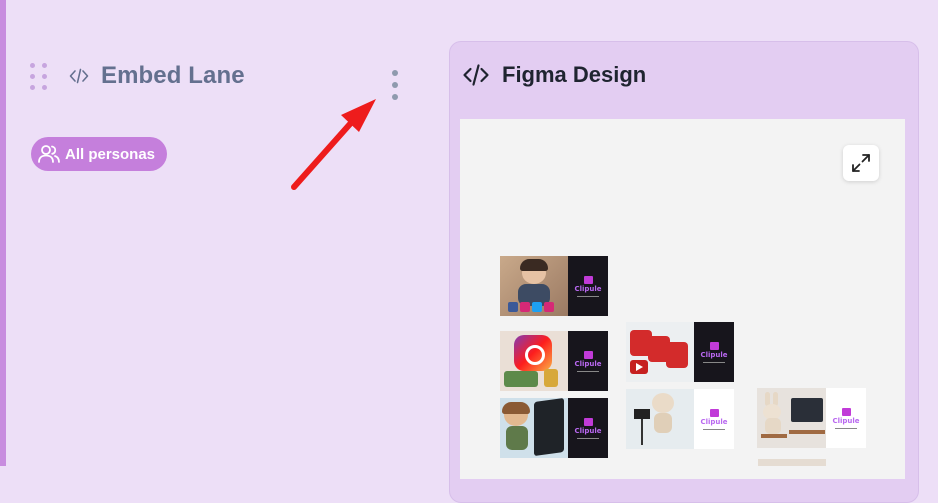  Describe the element at coordinates (3, 233) in the screenshot. I see `lane-accent-bar` at that location.